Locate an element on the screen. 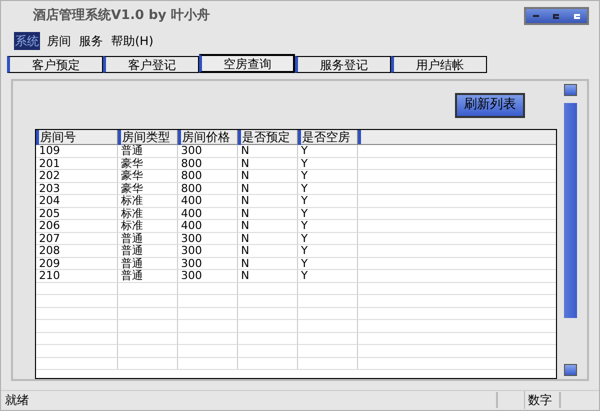 The height and width of the screenshot is (411, 600). column-header: 是否预定 is located at coordinates (268, 137).